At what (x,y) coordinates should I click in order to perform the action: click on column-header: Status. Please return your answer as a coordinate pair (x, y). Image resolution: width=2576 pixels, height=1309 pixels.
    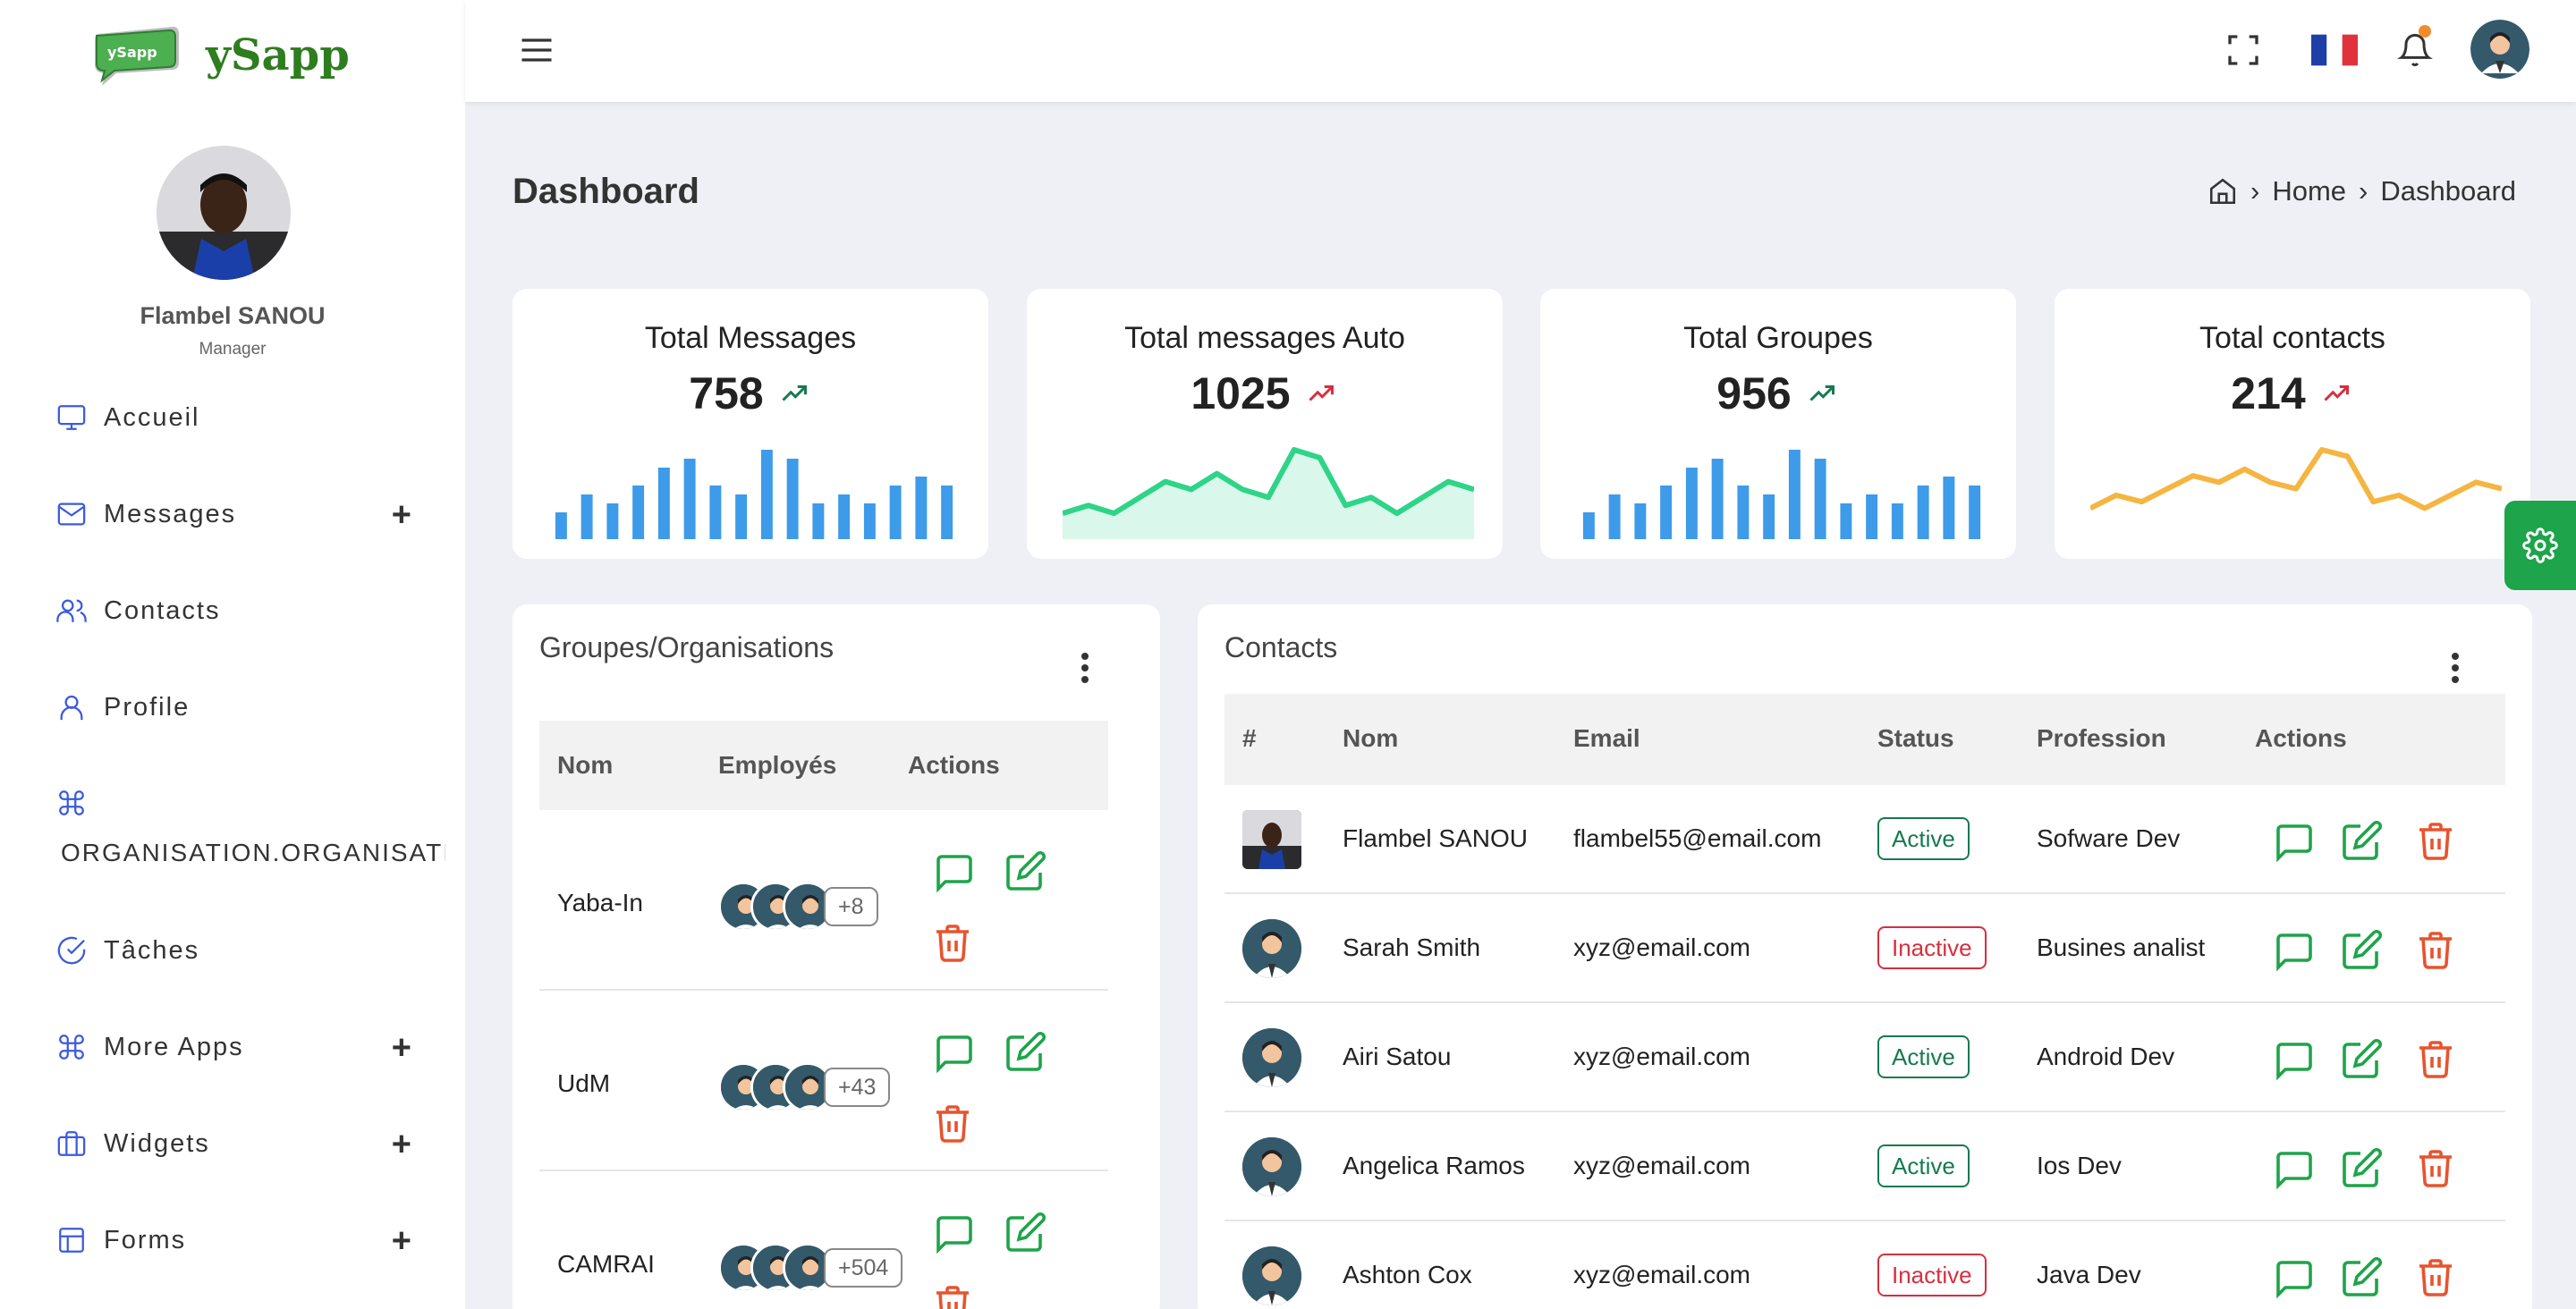
    Looking at the image, I should click on (1915, 738).